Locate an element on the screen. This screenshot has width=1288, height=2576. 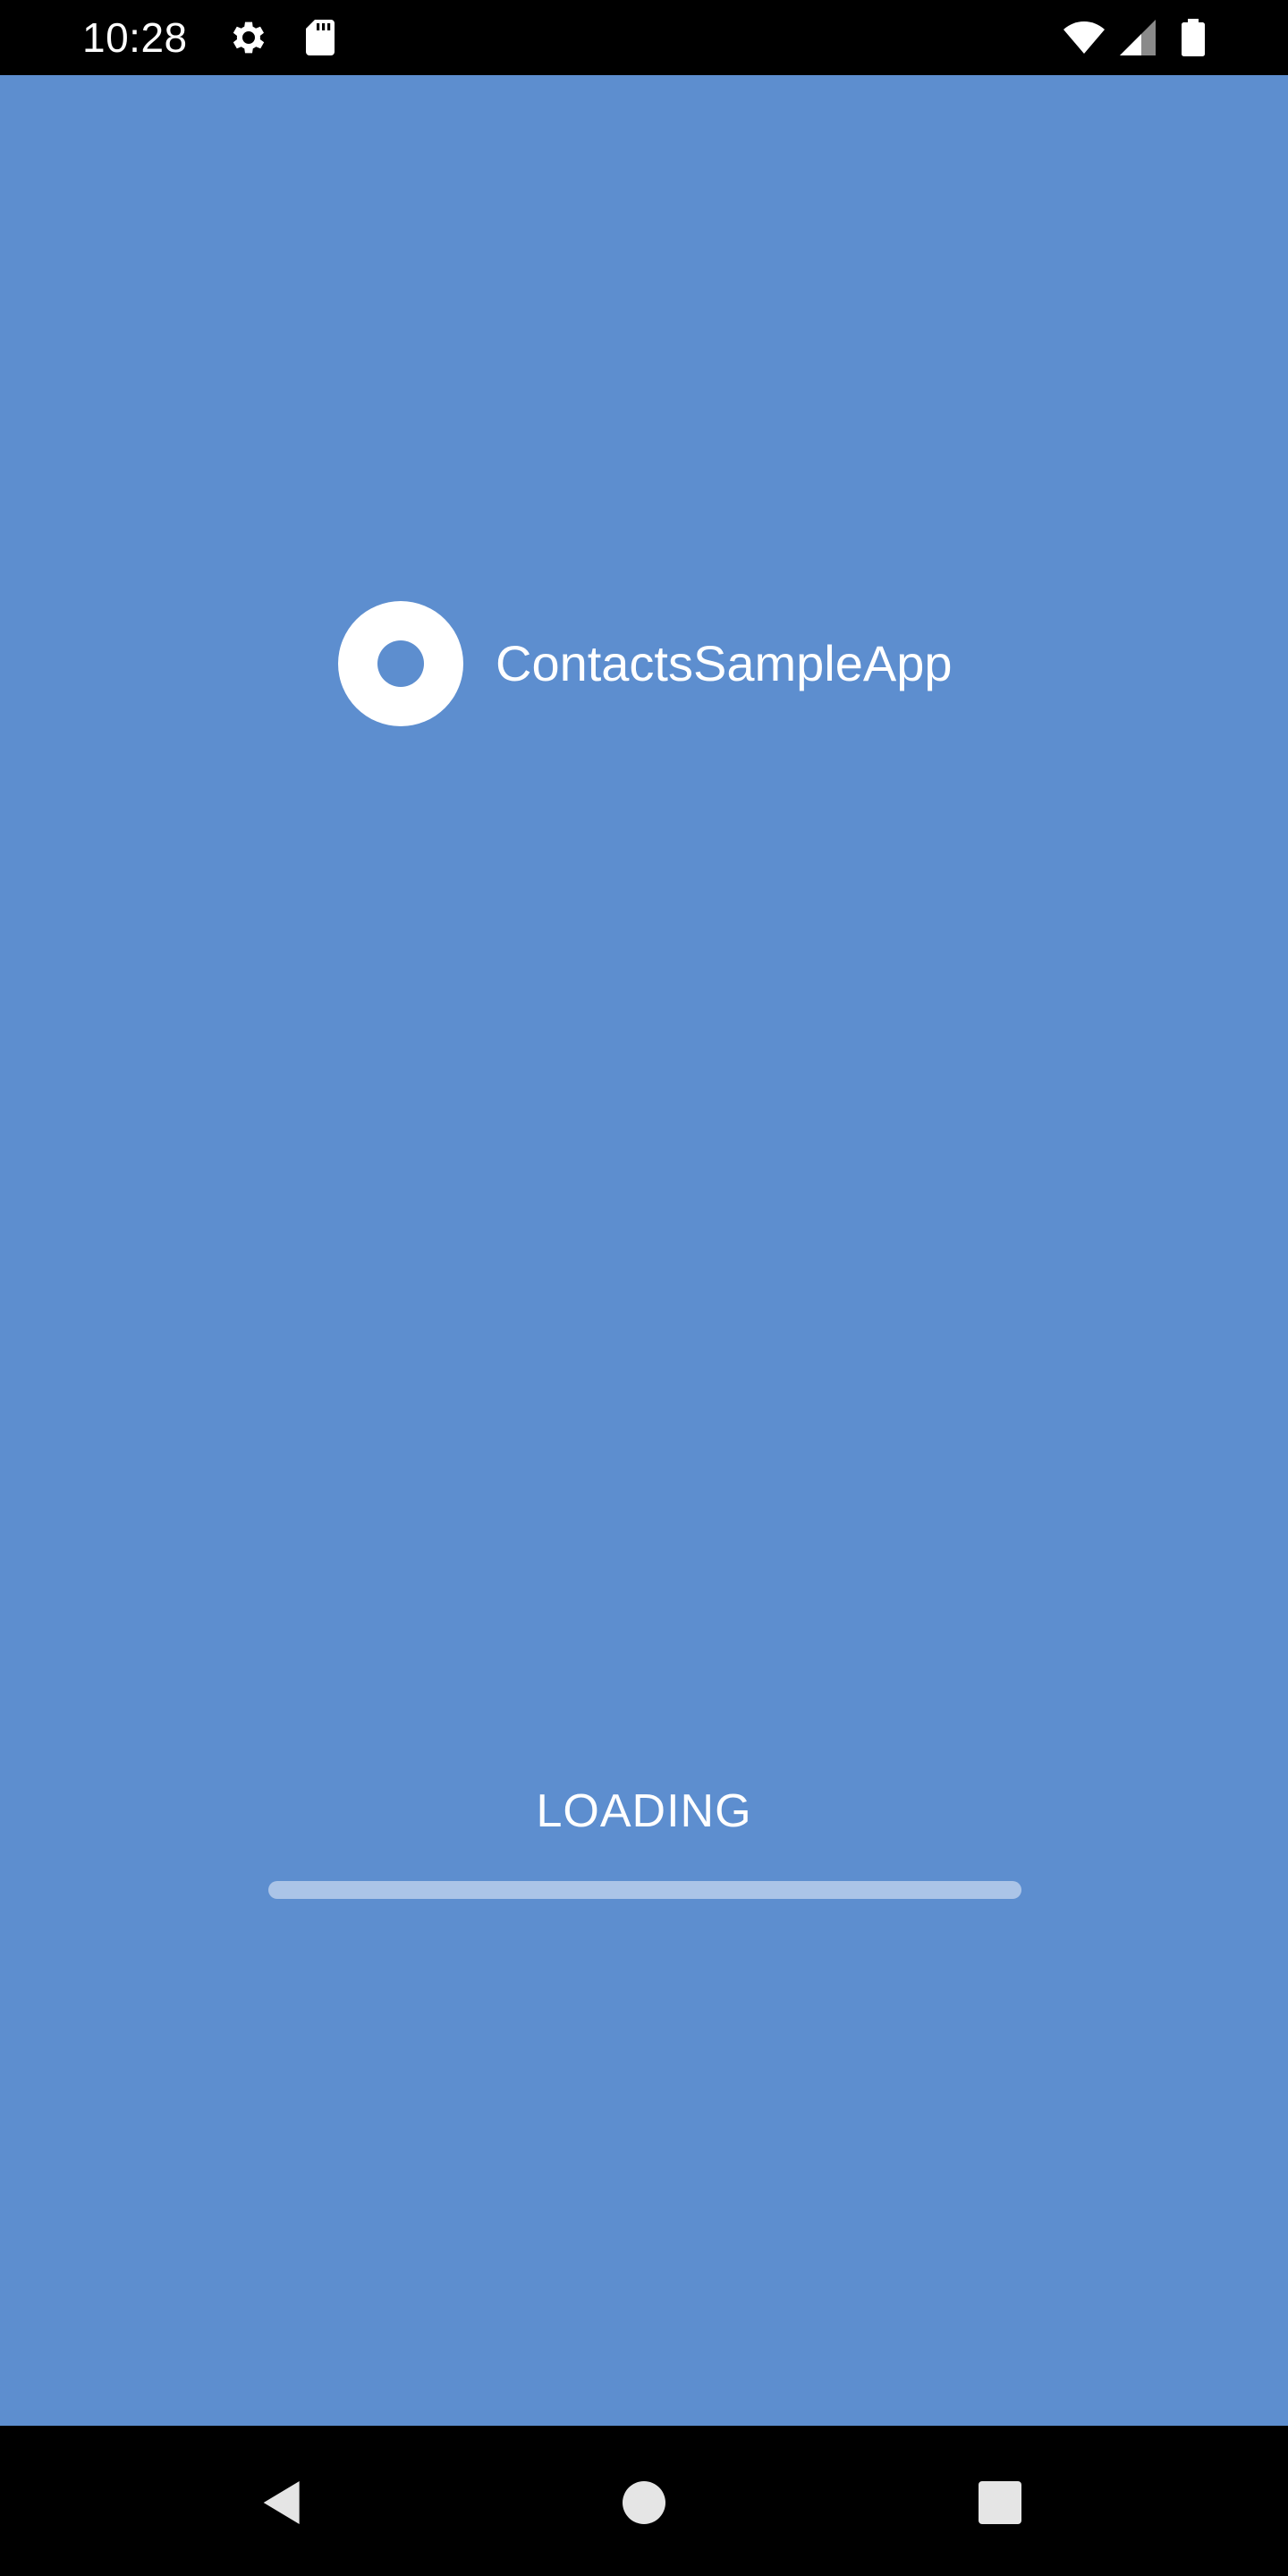
loading-label: LOADING is located at coordinates (644, 1811).